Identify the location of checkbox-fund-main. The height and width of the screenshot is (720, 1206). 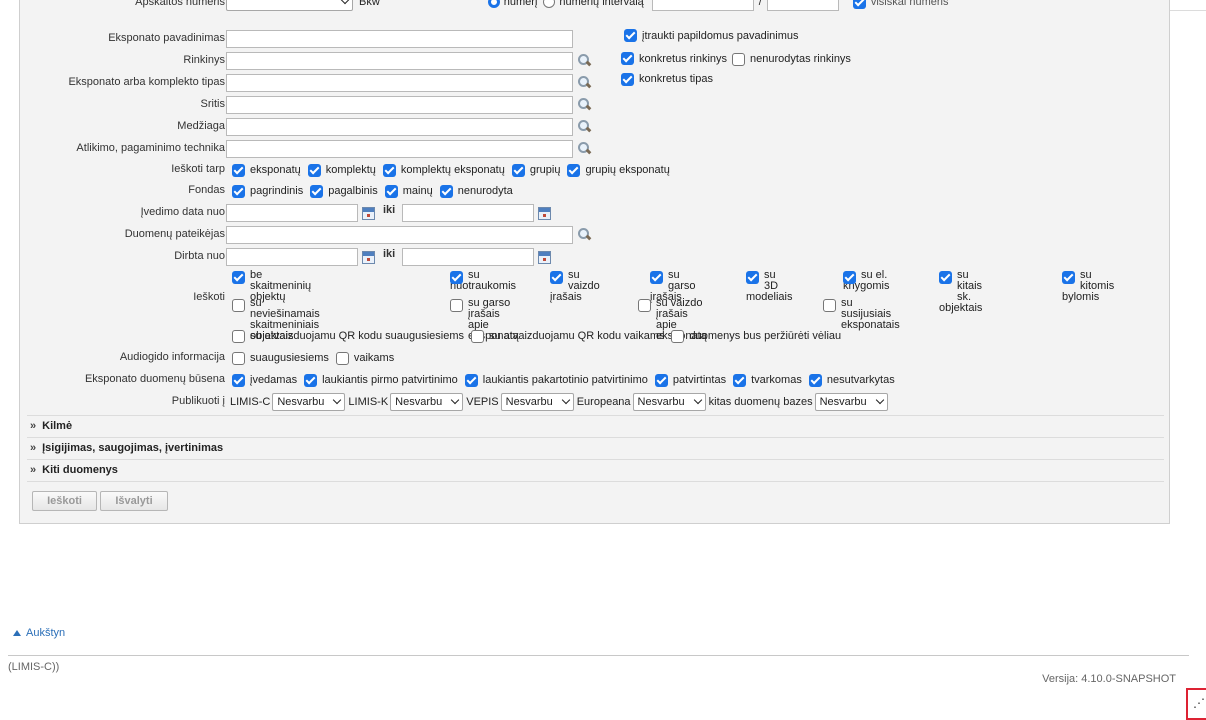
(238, 191).